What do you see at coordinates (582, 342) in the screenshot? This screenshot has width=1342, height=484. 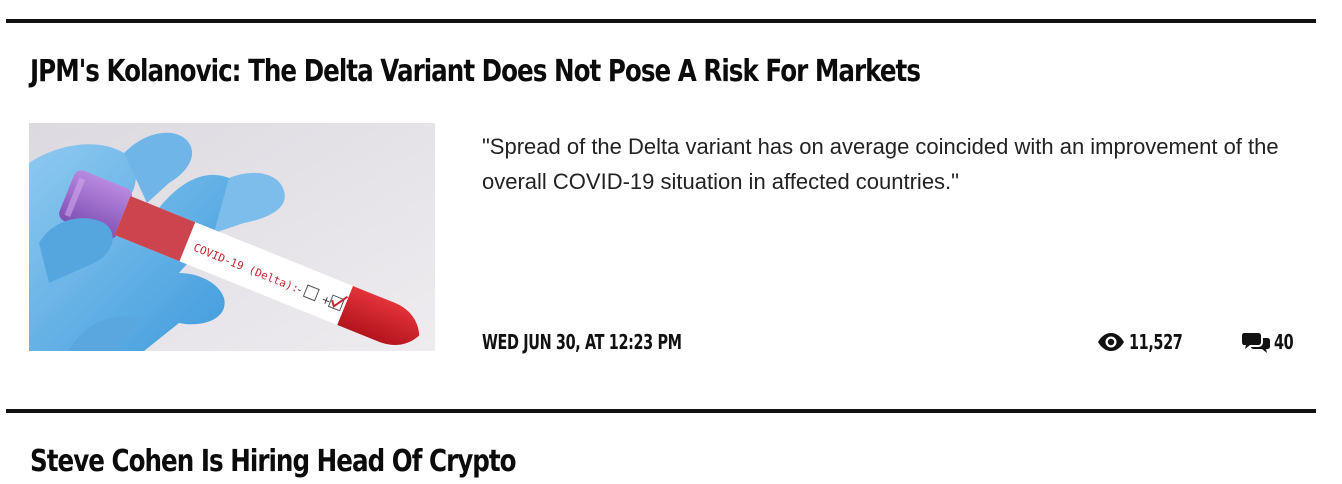 I see `article-date: WED JUN 30, AT 12:23 PM` at bounding box center [582, 342].